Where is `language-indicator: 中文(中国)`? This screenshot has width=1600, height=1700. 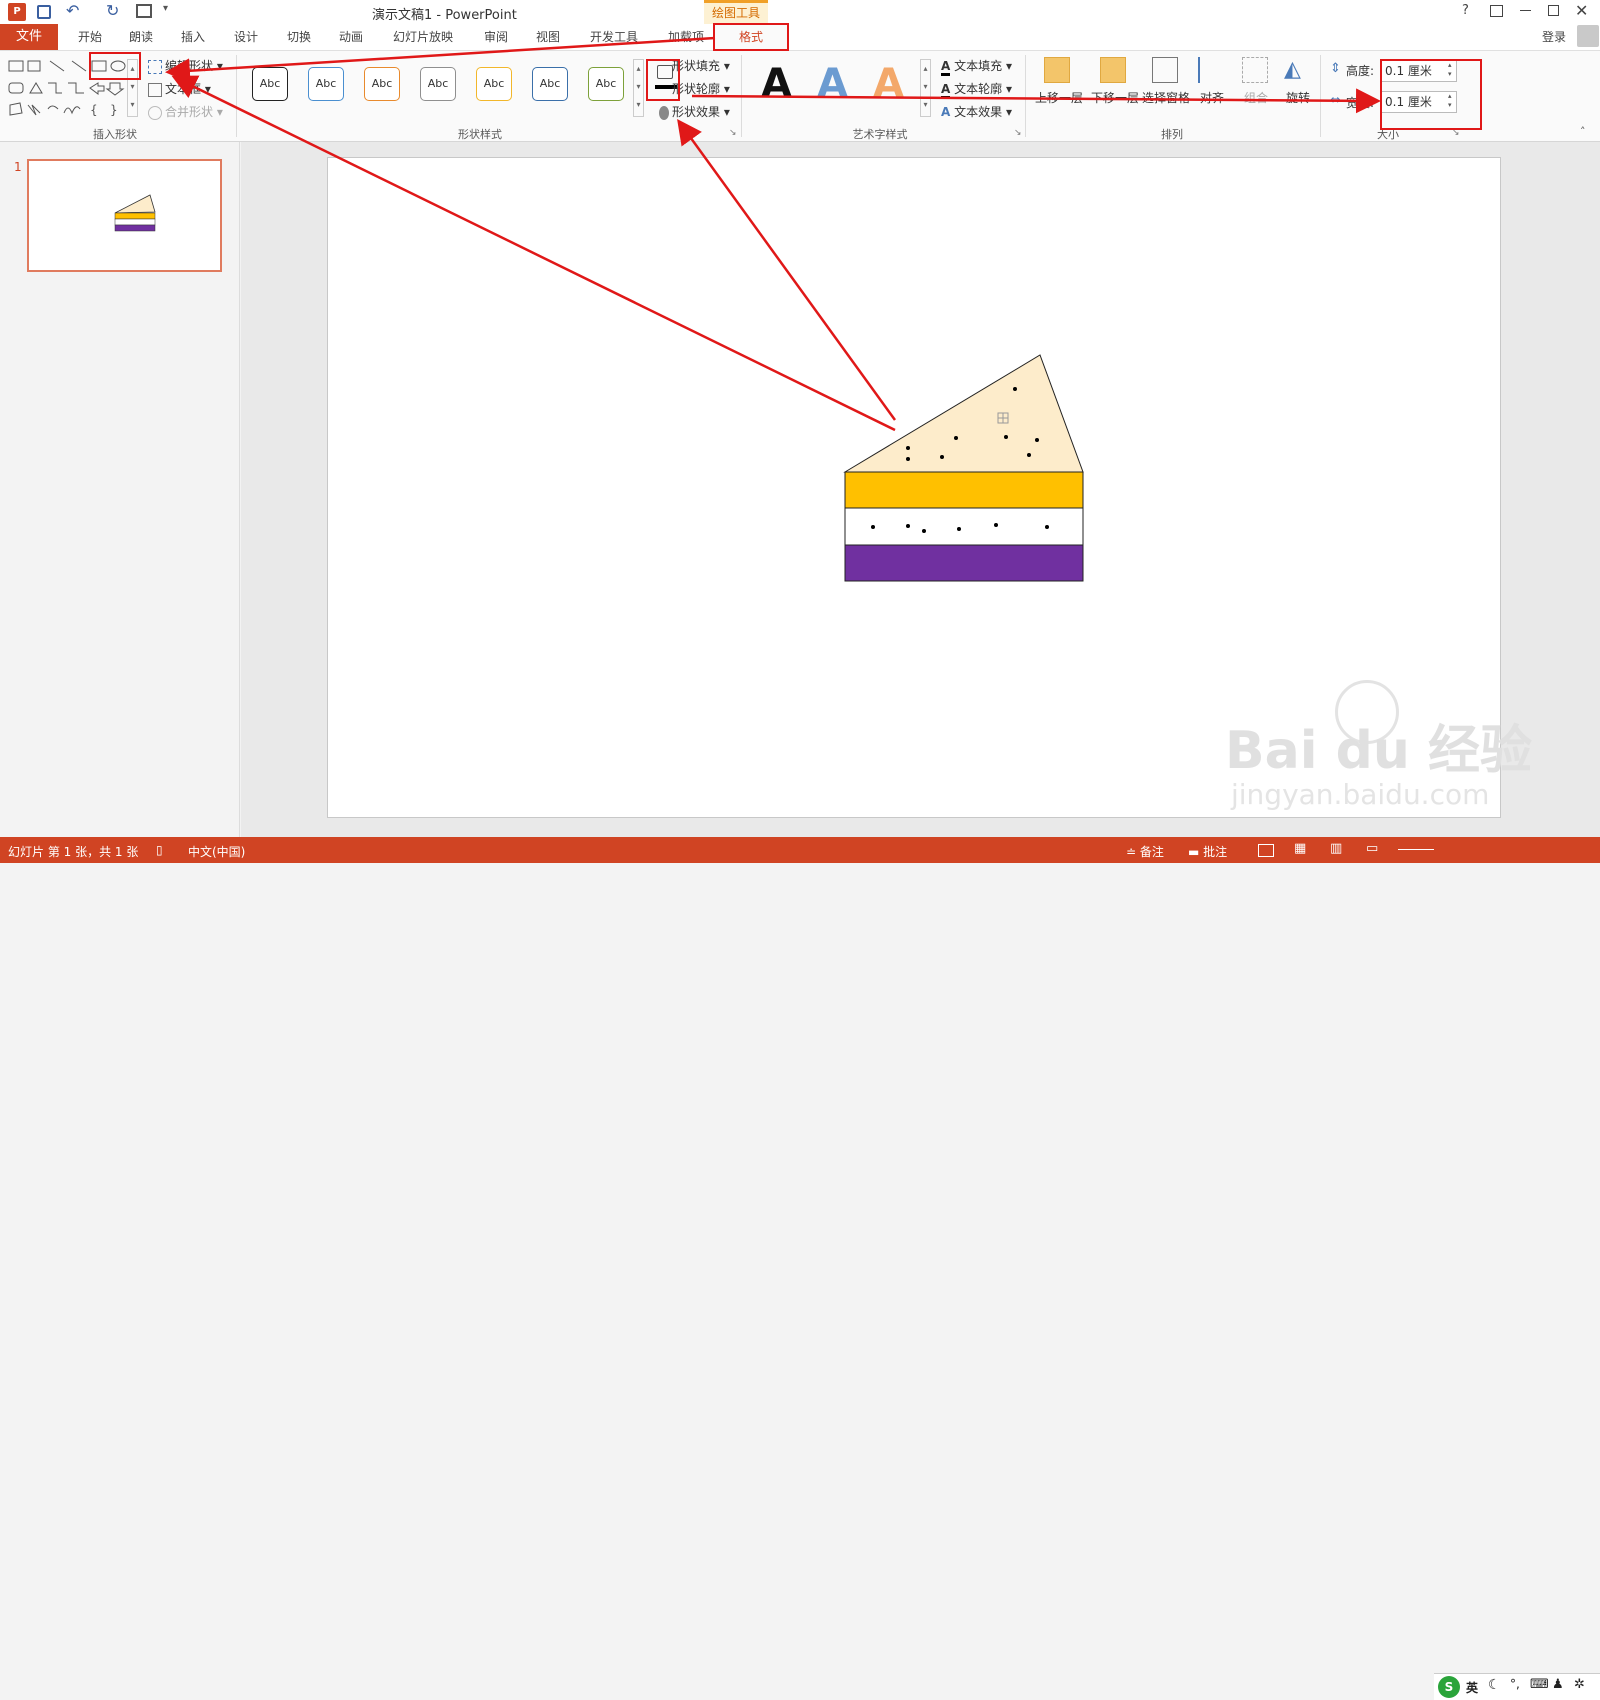
language-indicator: 中文(中国) is located at coordinates (216, 851).